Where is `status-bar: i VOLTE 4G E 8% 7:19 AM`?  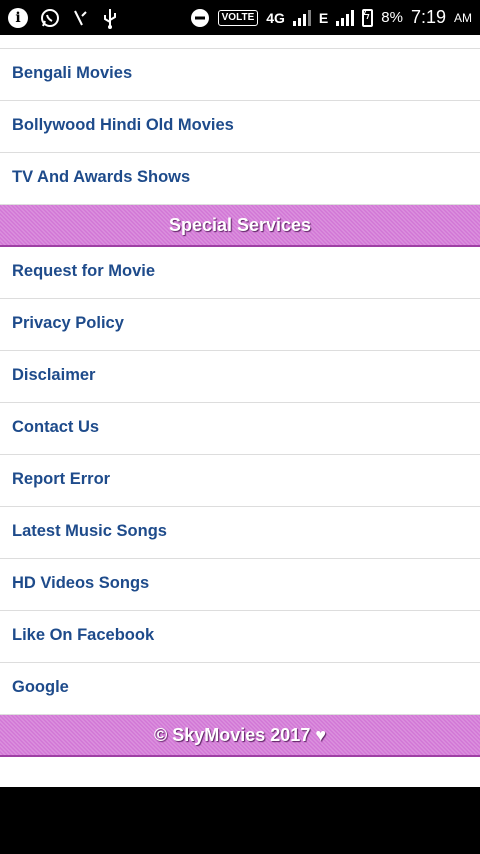 status-bar: i VOLTE 4G E 8% 7:19 AM is located at coordinates (240, 17).